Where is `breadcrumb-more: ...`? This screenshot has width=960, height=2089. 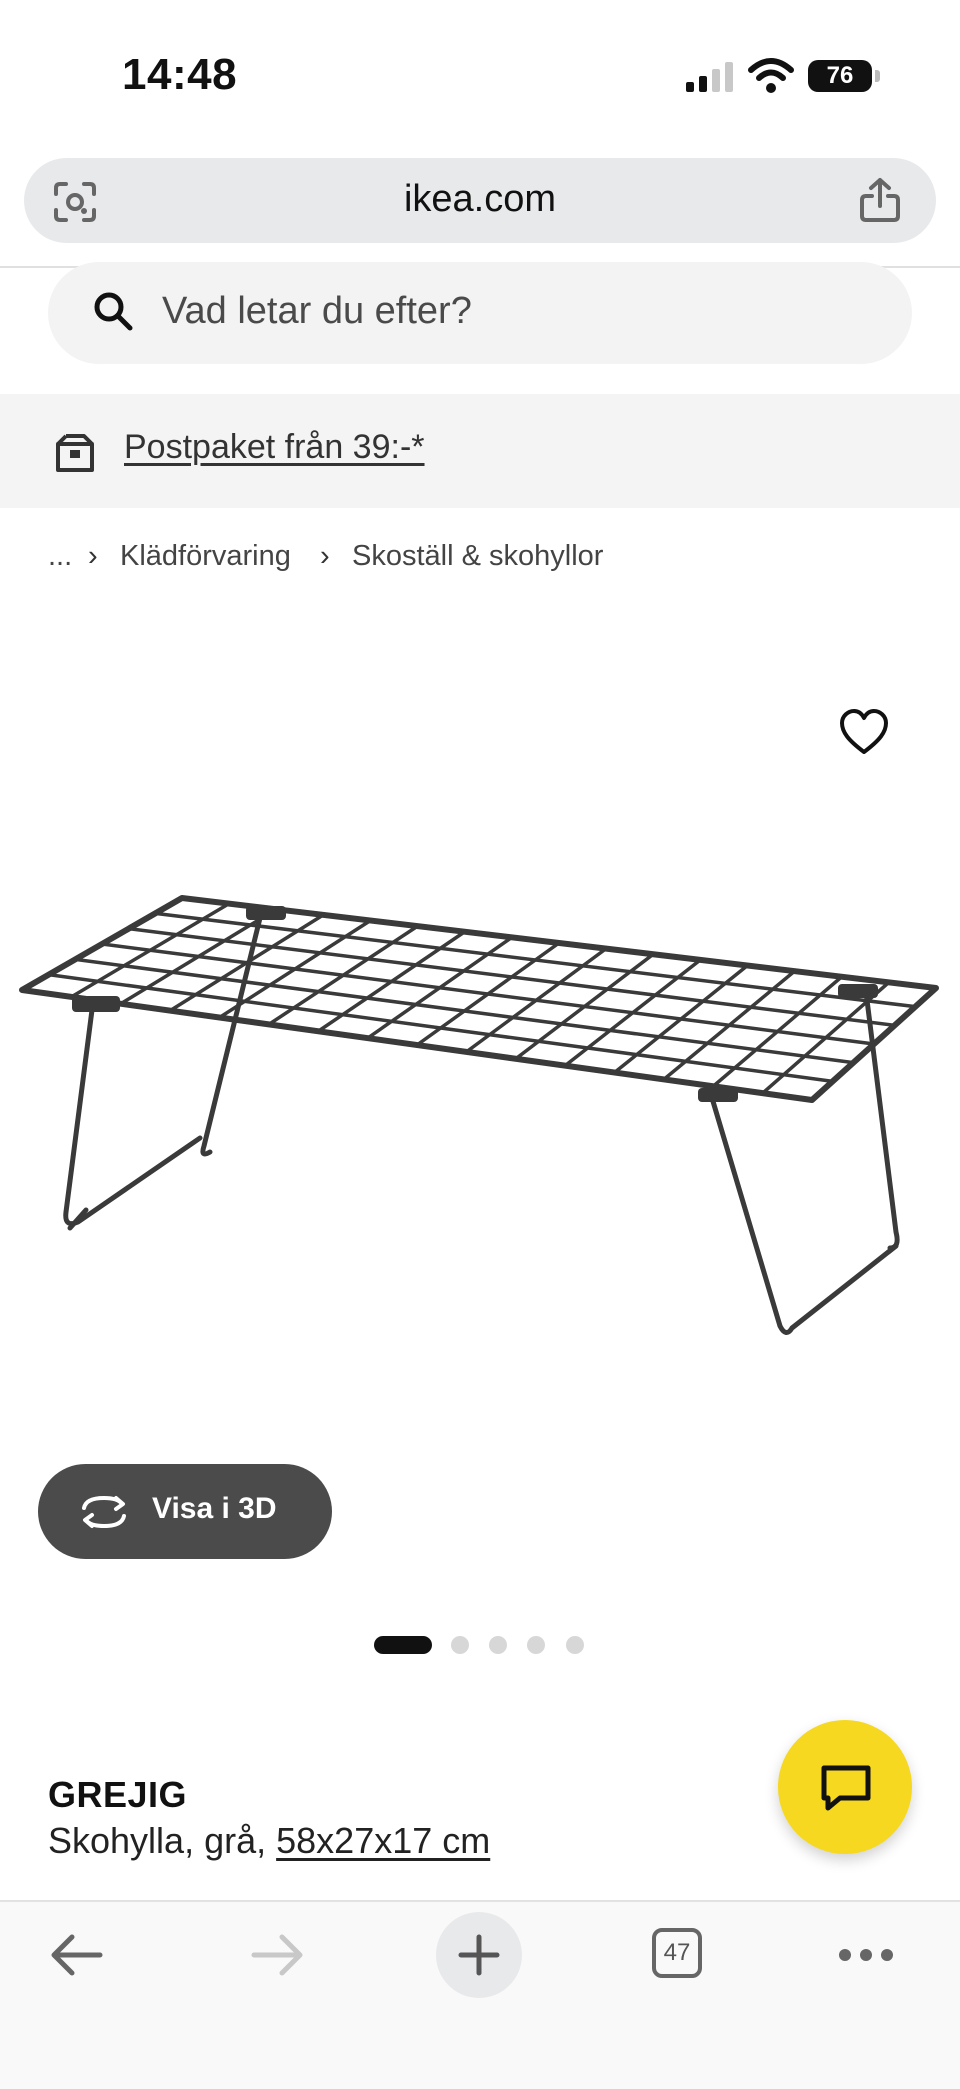
breadcrumb-more: ... is located at coordinates (60, 556).